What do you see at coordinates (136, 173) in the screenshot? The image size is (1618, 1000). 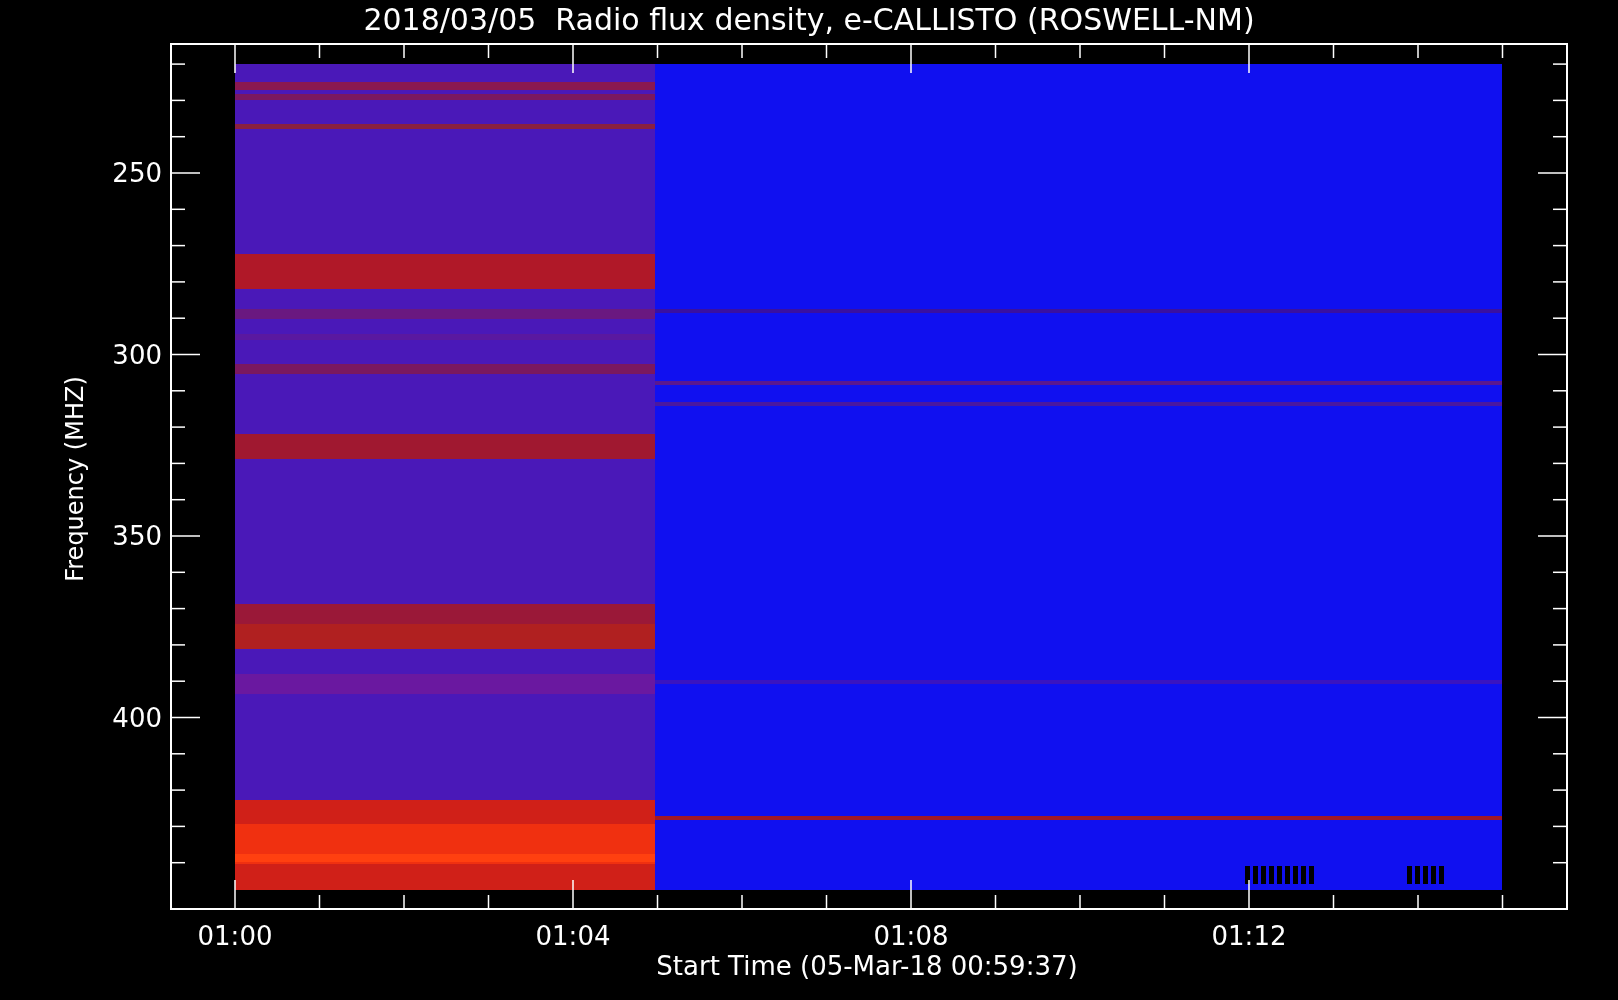 I see `y-tick-label: 250` at bounding box center [136, 173].